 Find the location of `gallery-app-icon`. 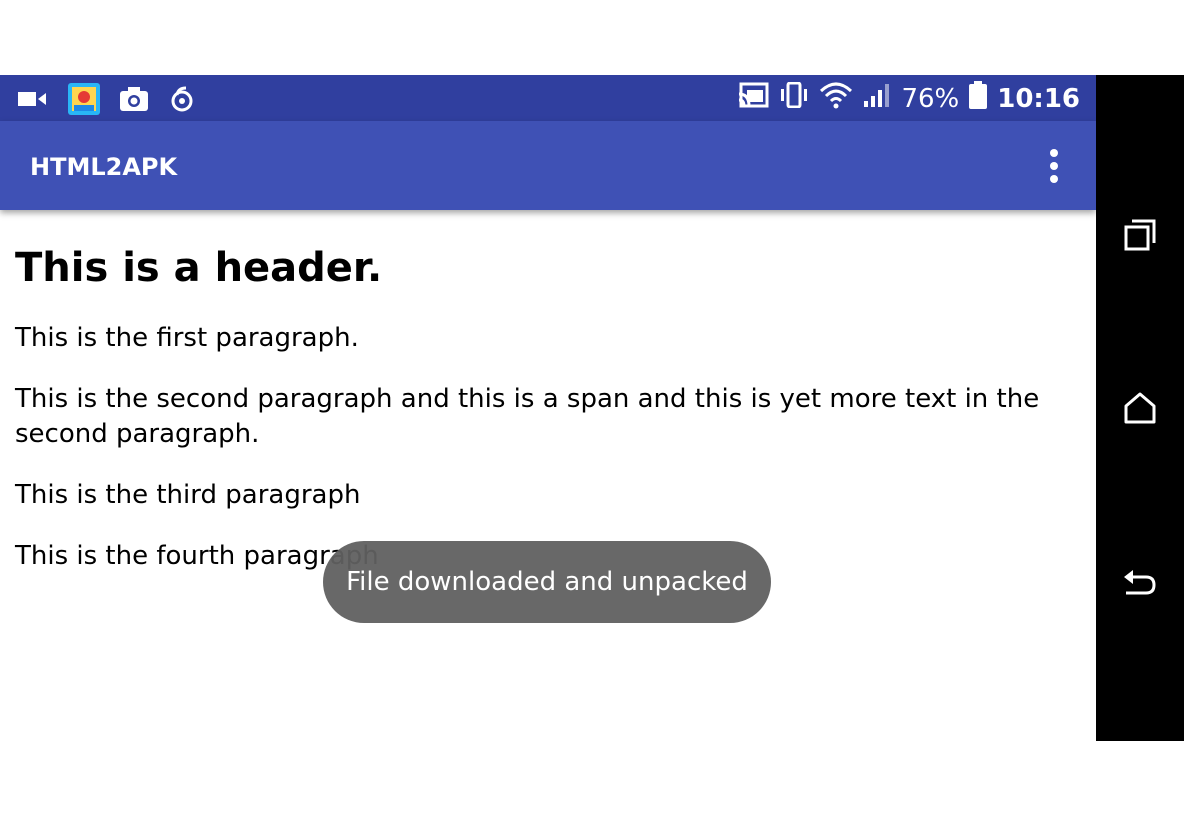

gallery-app-icon is located at coordinates (84, 101).